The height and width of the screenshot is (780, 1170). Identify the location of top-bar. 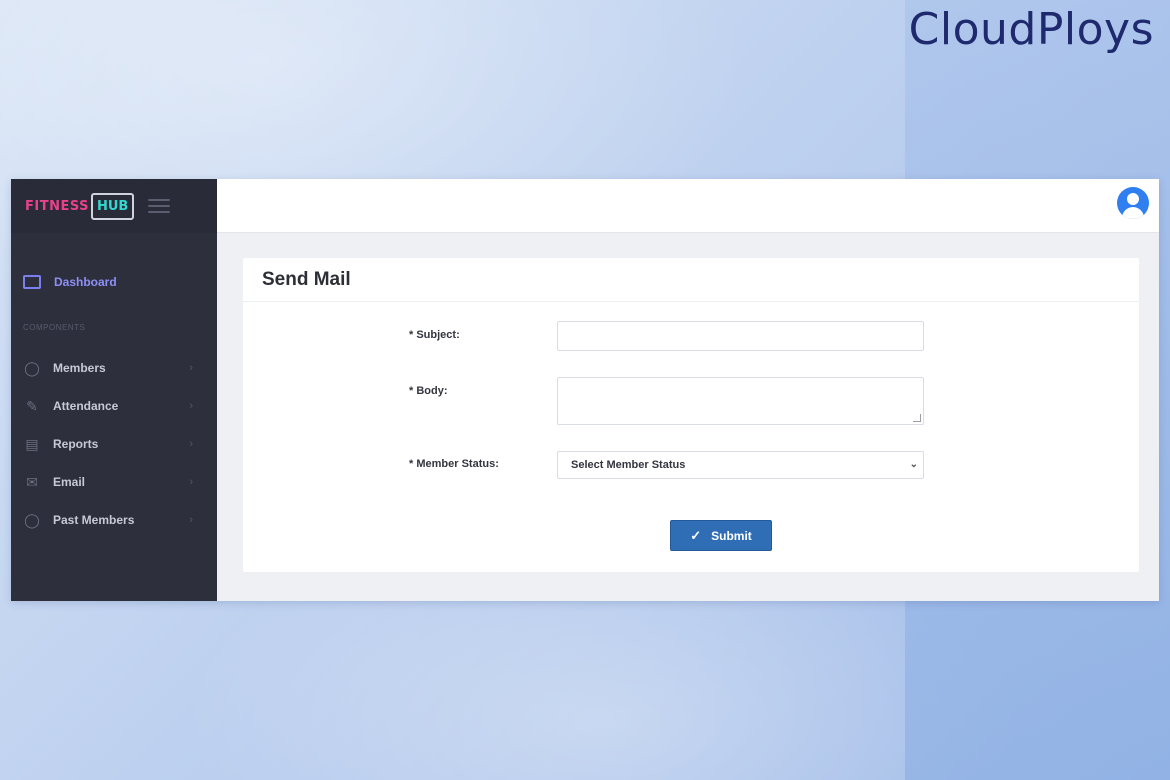
(688, 206).